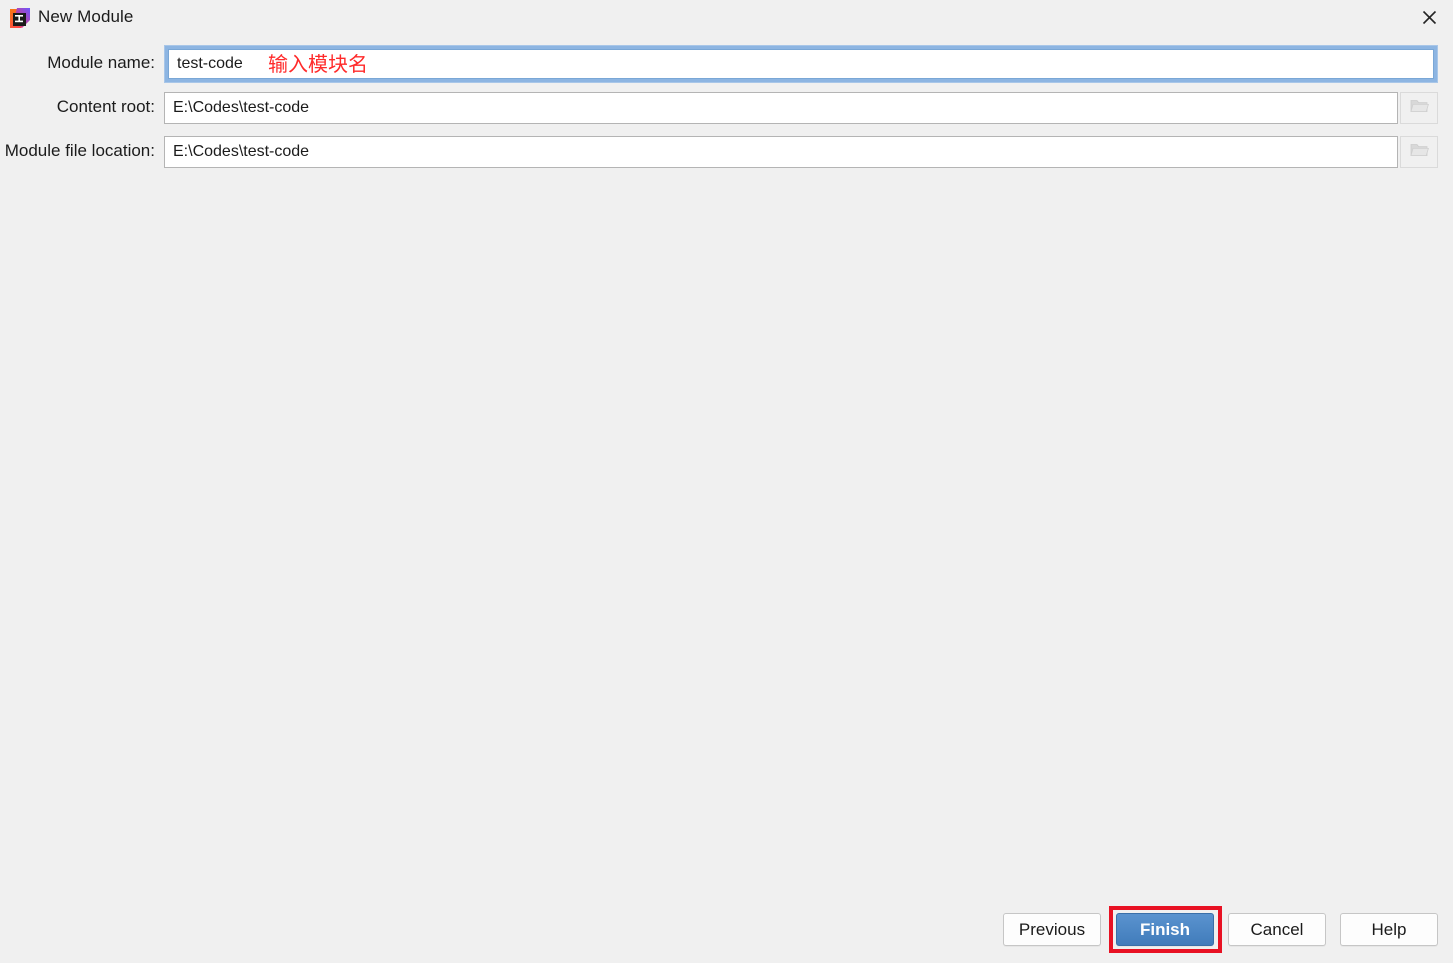  Describe the element at coordinates (79, 150) in the screenshot. I see `module-file-location-label: Module file location:` at that location.